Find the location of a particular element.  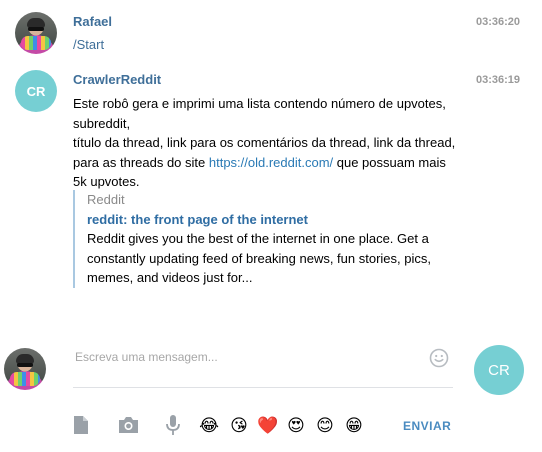

file-icon is located at coordinates (81, 425).